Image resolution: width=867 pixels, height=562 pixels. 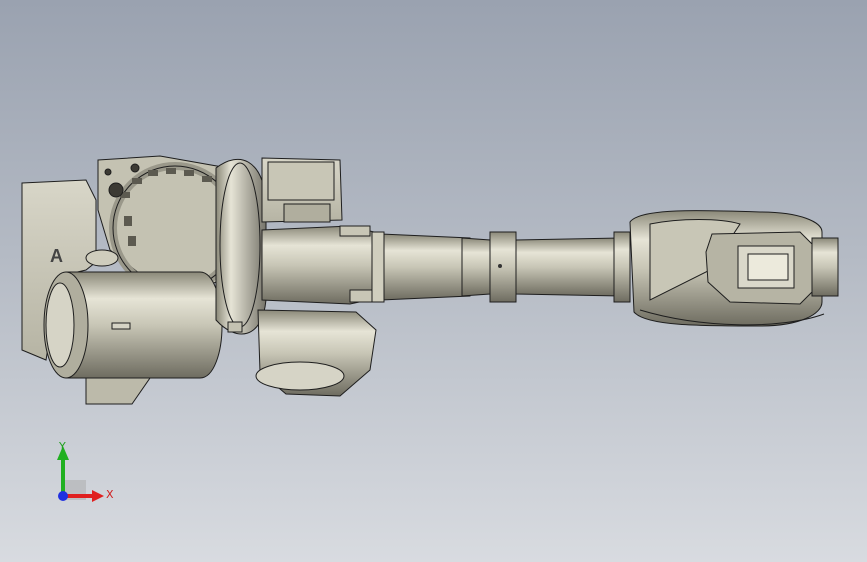 What do you see at coordinates (241, 246) in the screenshot?
I see `shoulder-joint` at bounding box center [241, 246].